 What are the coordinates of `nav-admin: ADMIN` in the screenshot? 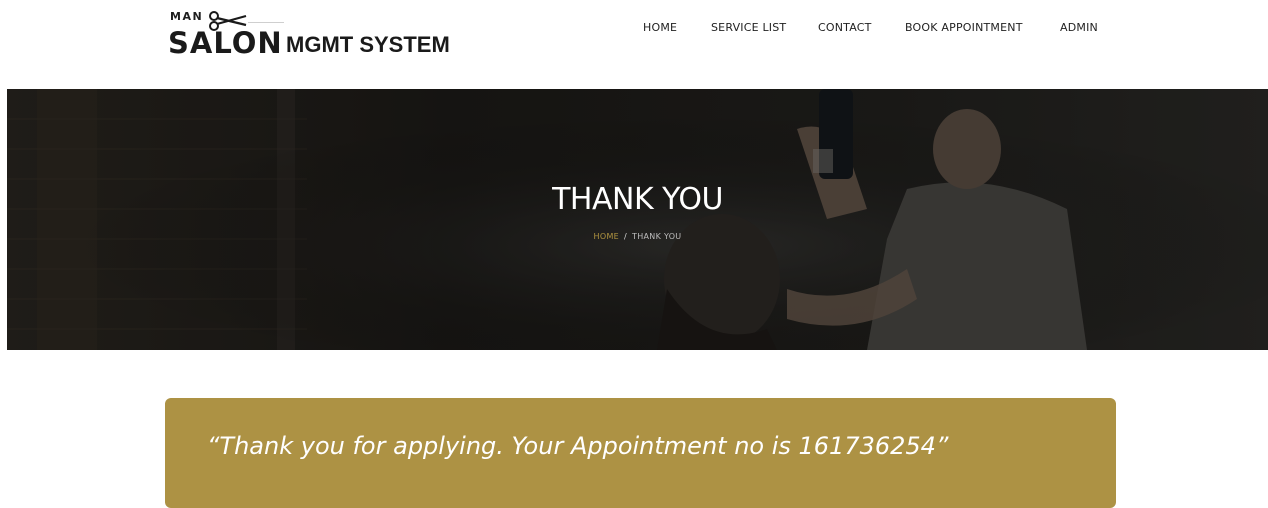 It's located at (1079, 27).